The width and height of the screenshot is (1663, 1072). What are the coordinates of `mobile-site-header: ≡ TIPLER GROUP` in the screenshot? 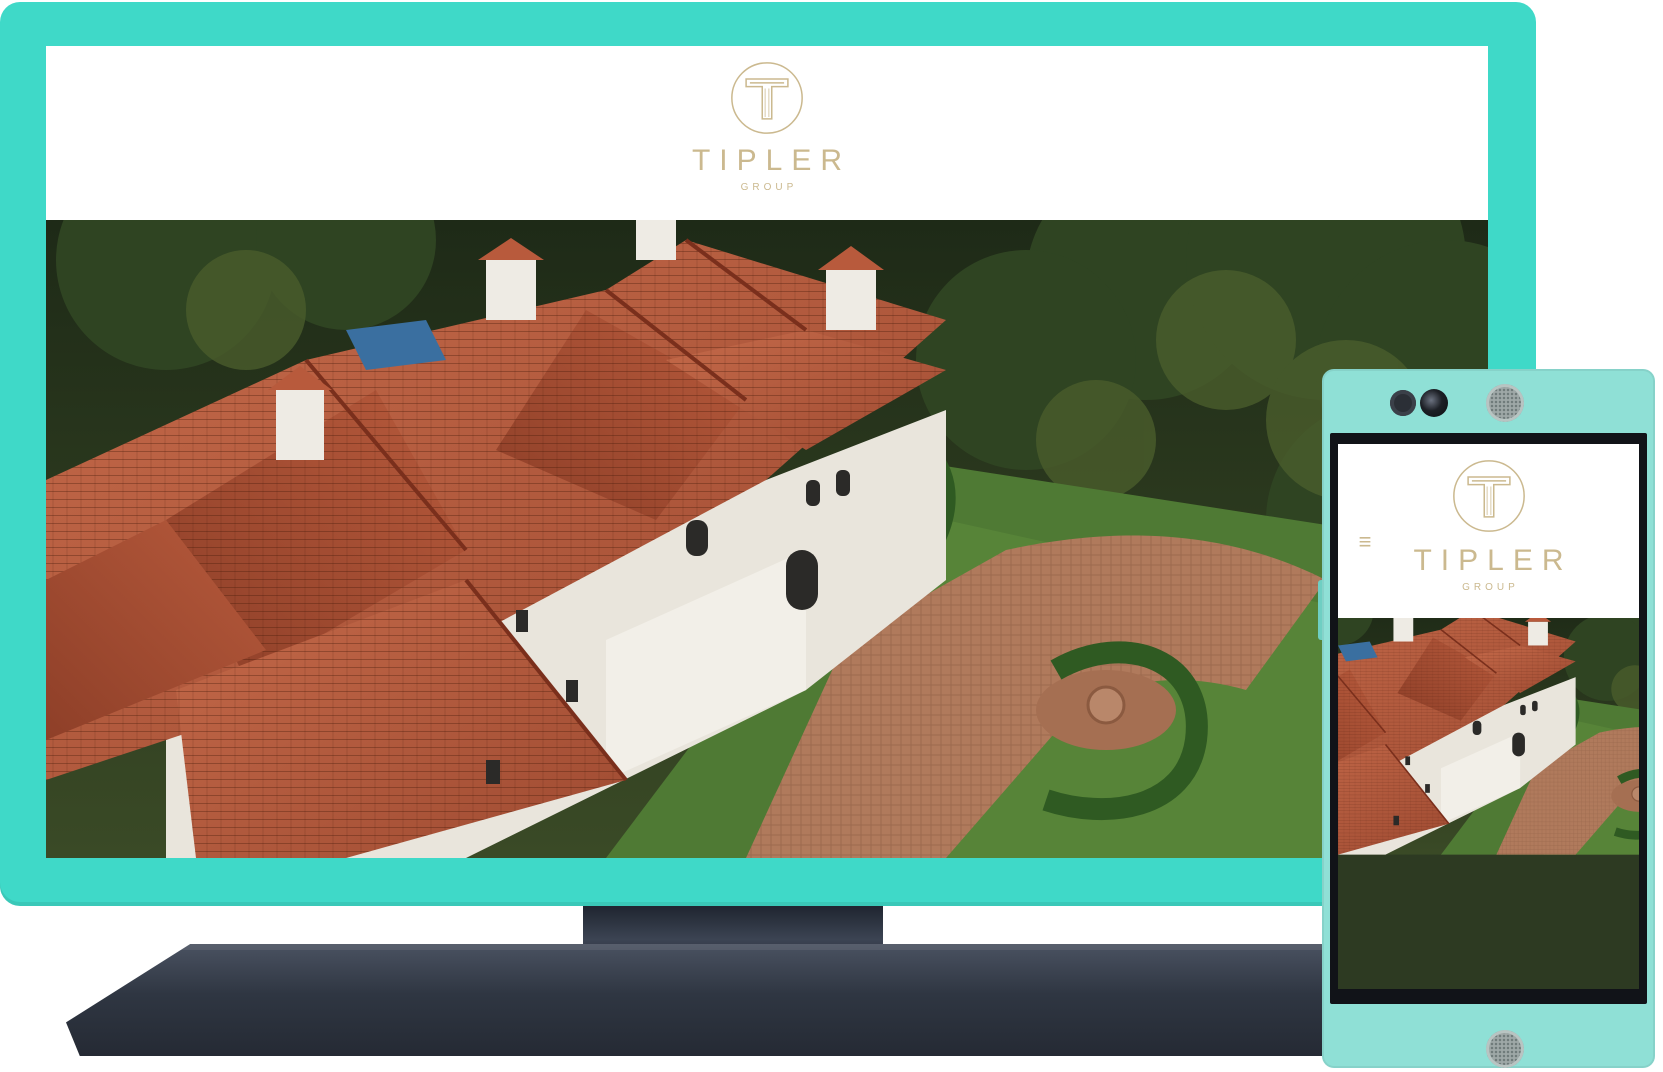 It's located at (1488, 531).